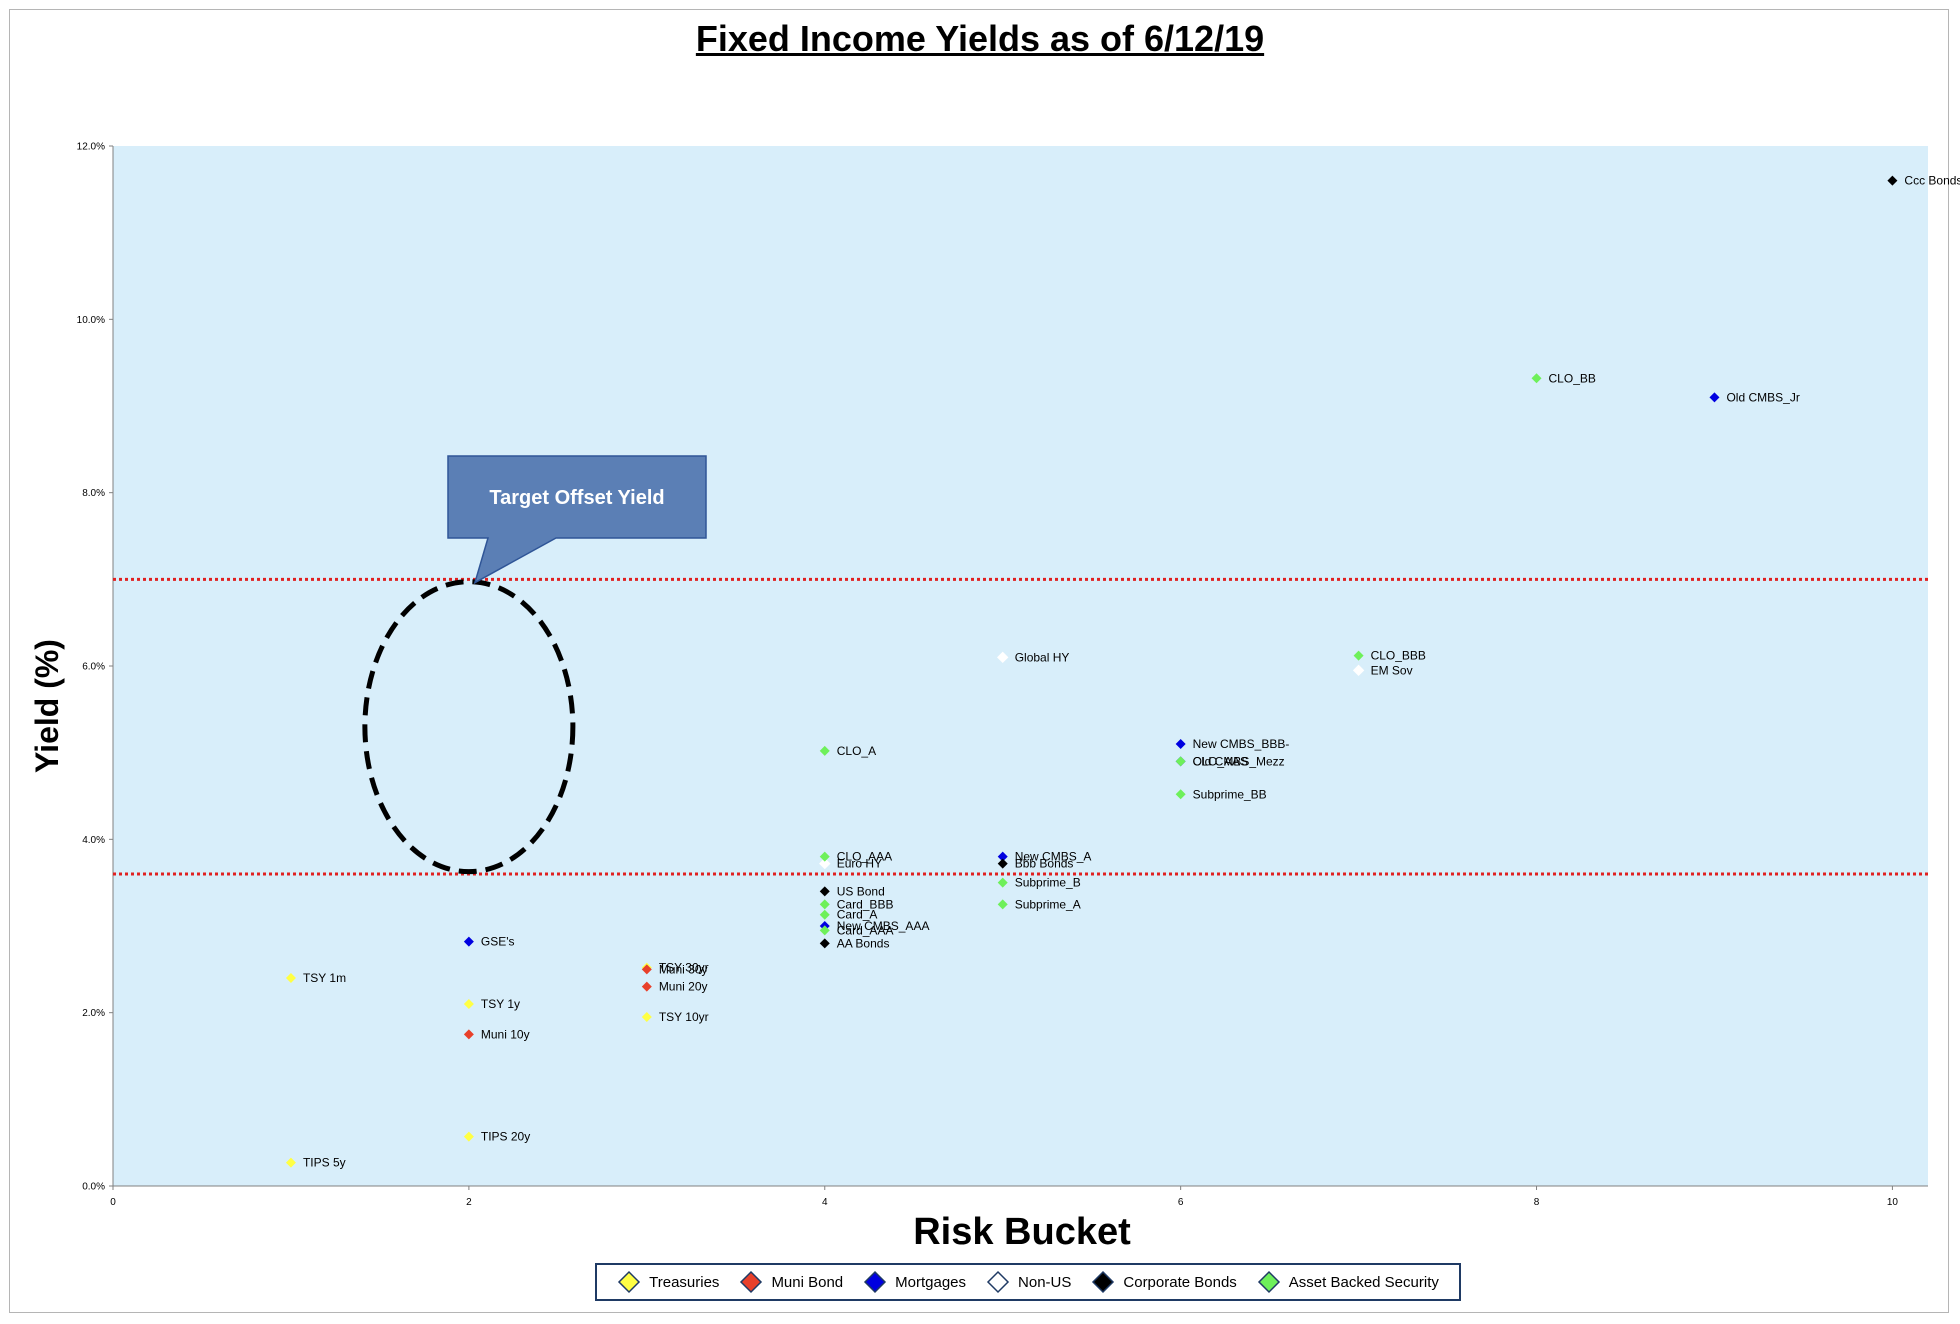 The height and width of the screenshot is (1324, 1960). Describe the element at coordinates (1220, 761) in the screenshot. I see `point-label: CLO_AAS` at that location.